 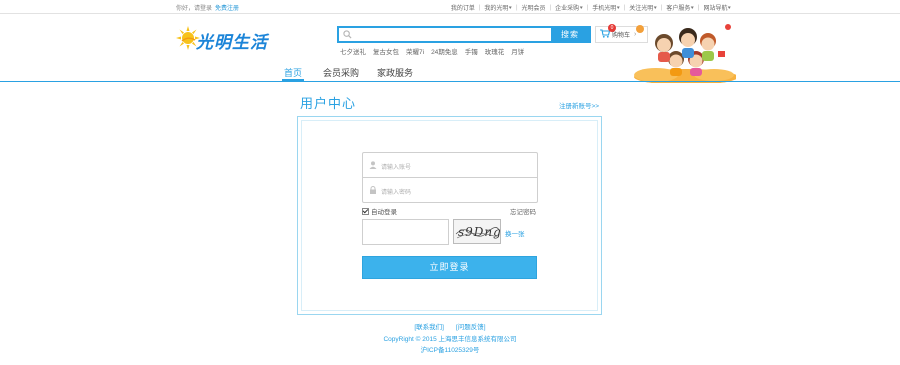 I want to click on logo-text: 光明生活, so click(x=232, y=43).